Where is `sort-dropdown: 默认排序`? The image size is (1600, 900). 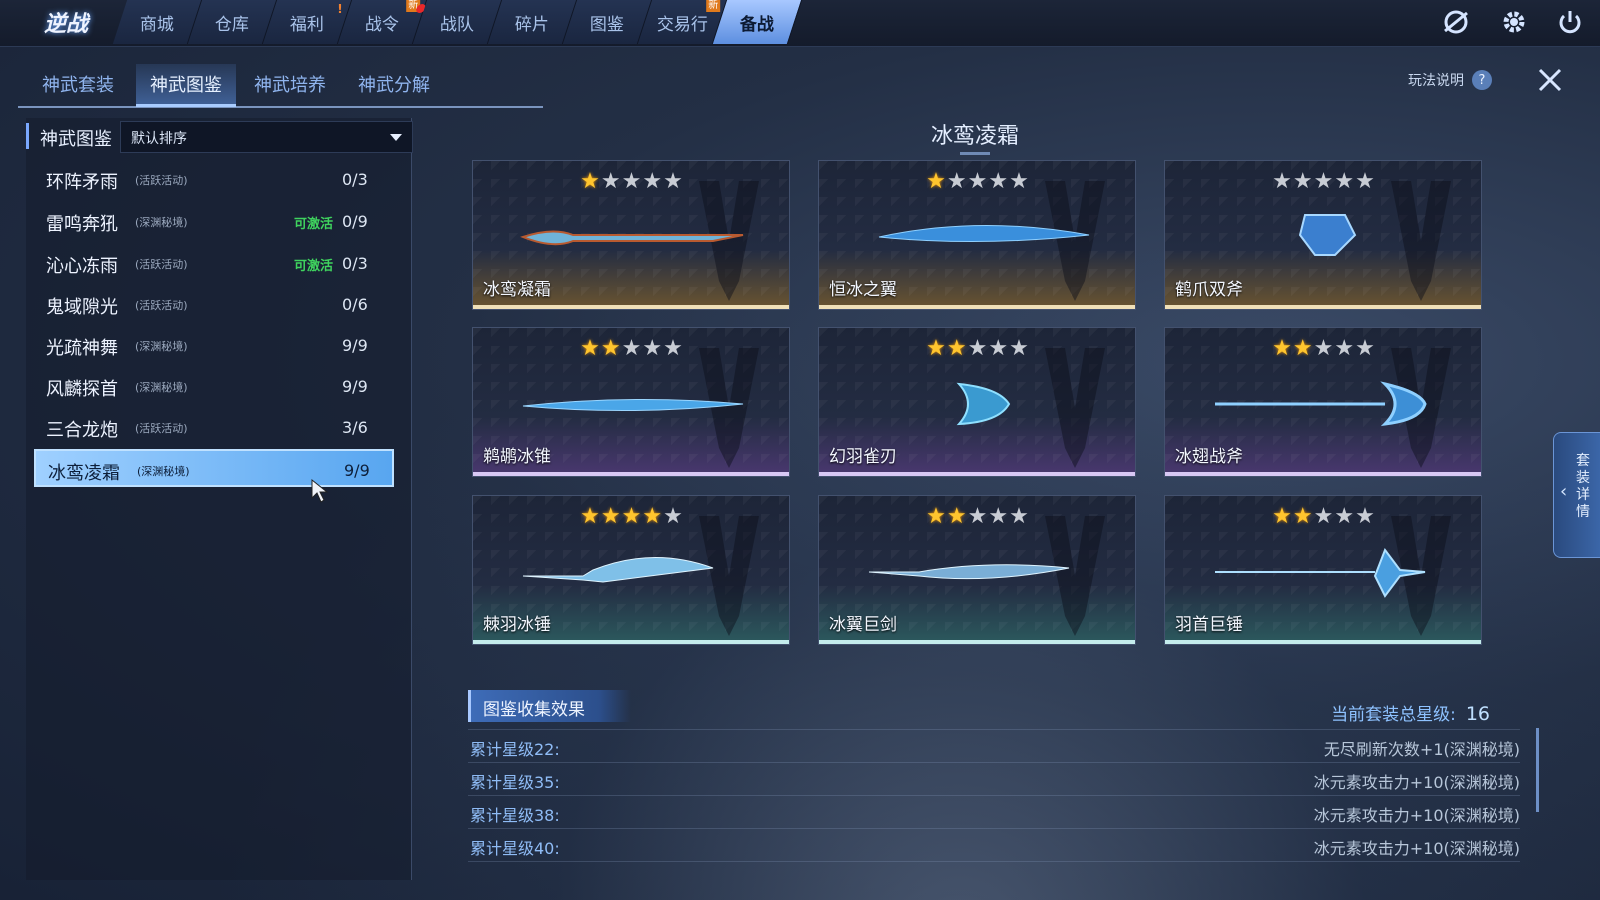
sort-dropdown: 默认排序 is located at coordinates (266, 137).